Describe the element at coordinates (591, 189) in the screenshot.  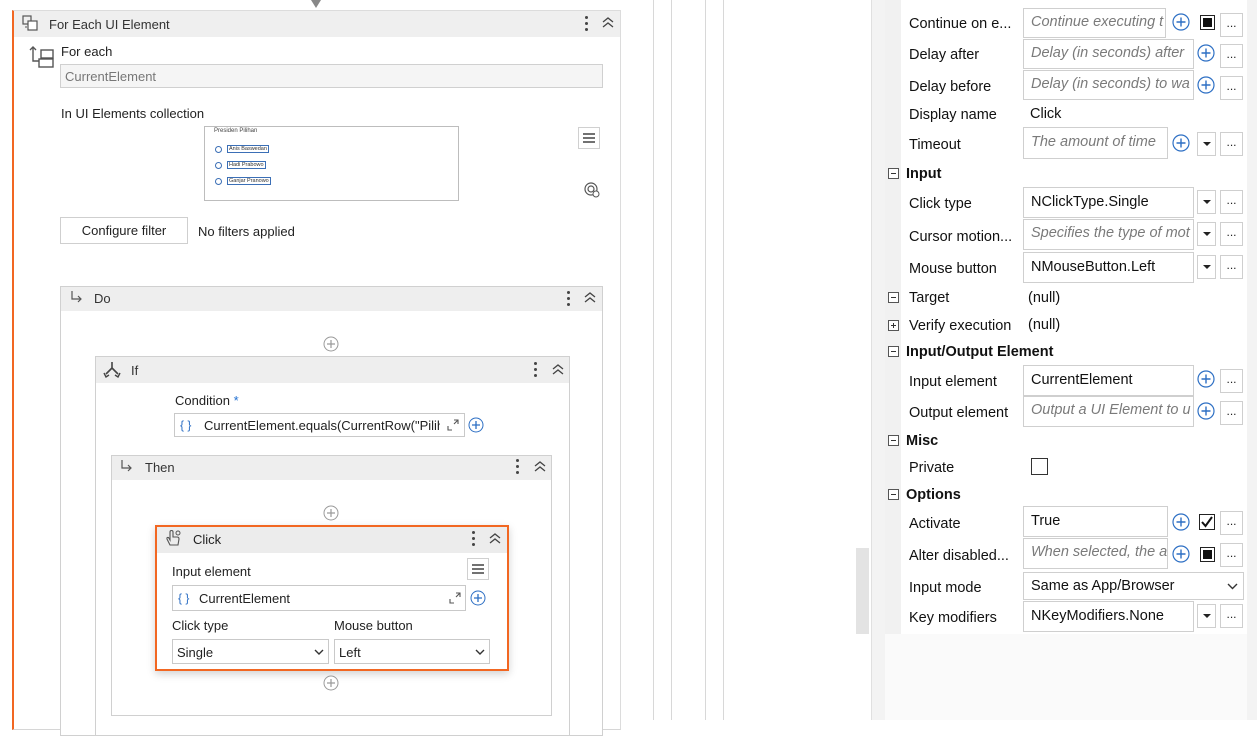
I see `target-settings-icon` at that location.